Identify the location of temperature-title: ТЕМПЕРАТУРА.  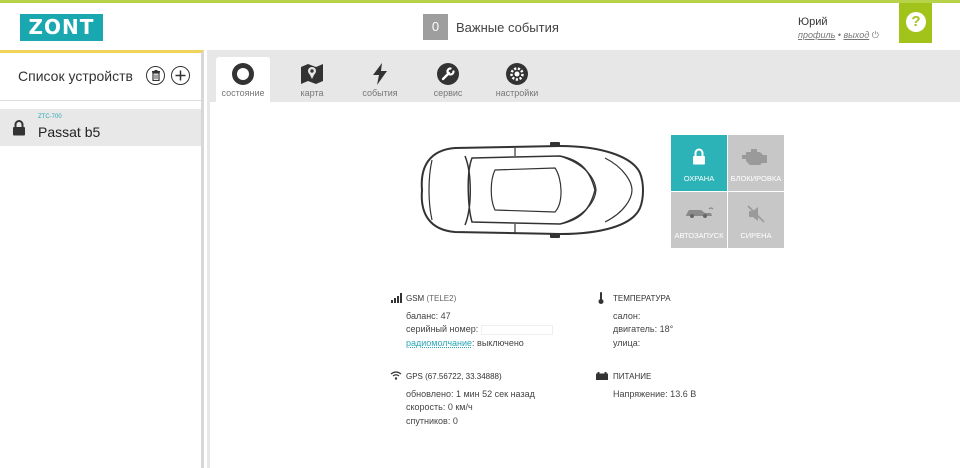
(642, 298).